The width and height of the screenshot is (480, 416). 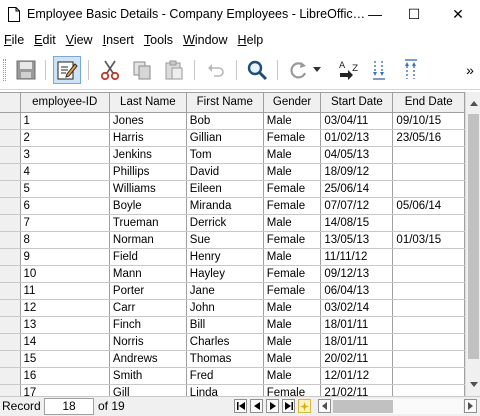 I want to click on table-cell: Sue, so click(x=225, y=240).